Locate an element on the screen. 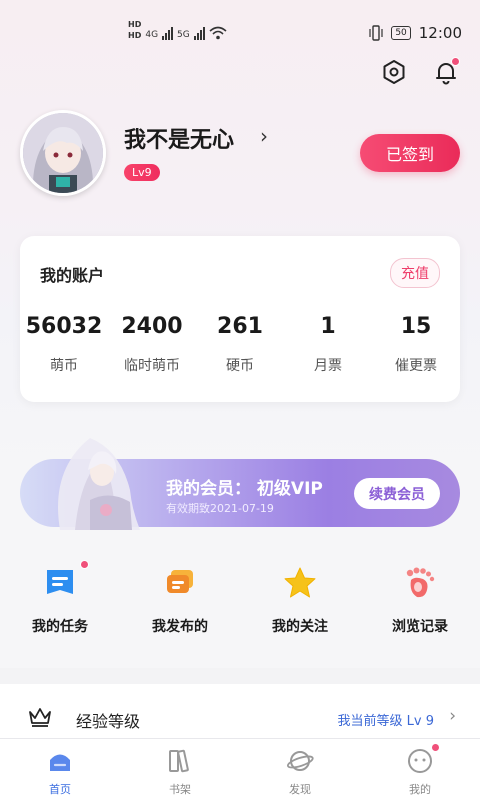 This screenshot has height=800, width=480. hd-bottom-label: HD is located at coordinates (135, 35).